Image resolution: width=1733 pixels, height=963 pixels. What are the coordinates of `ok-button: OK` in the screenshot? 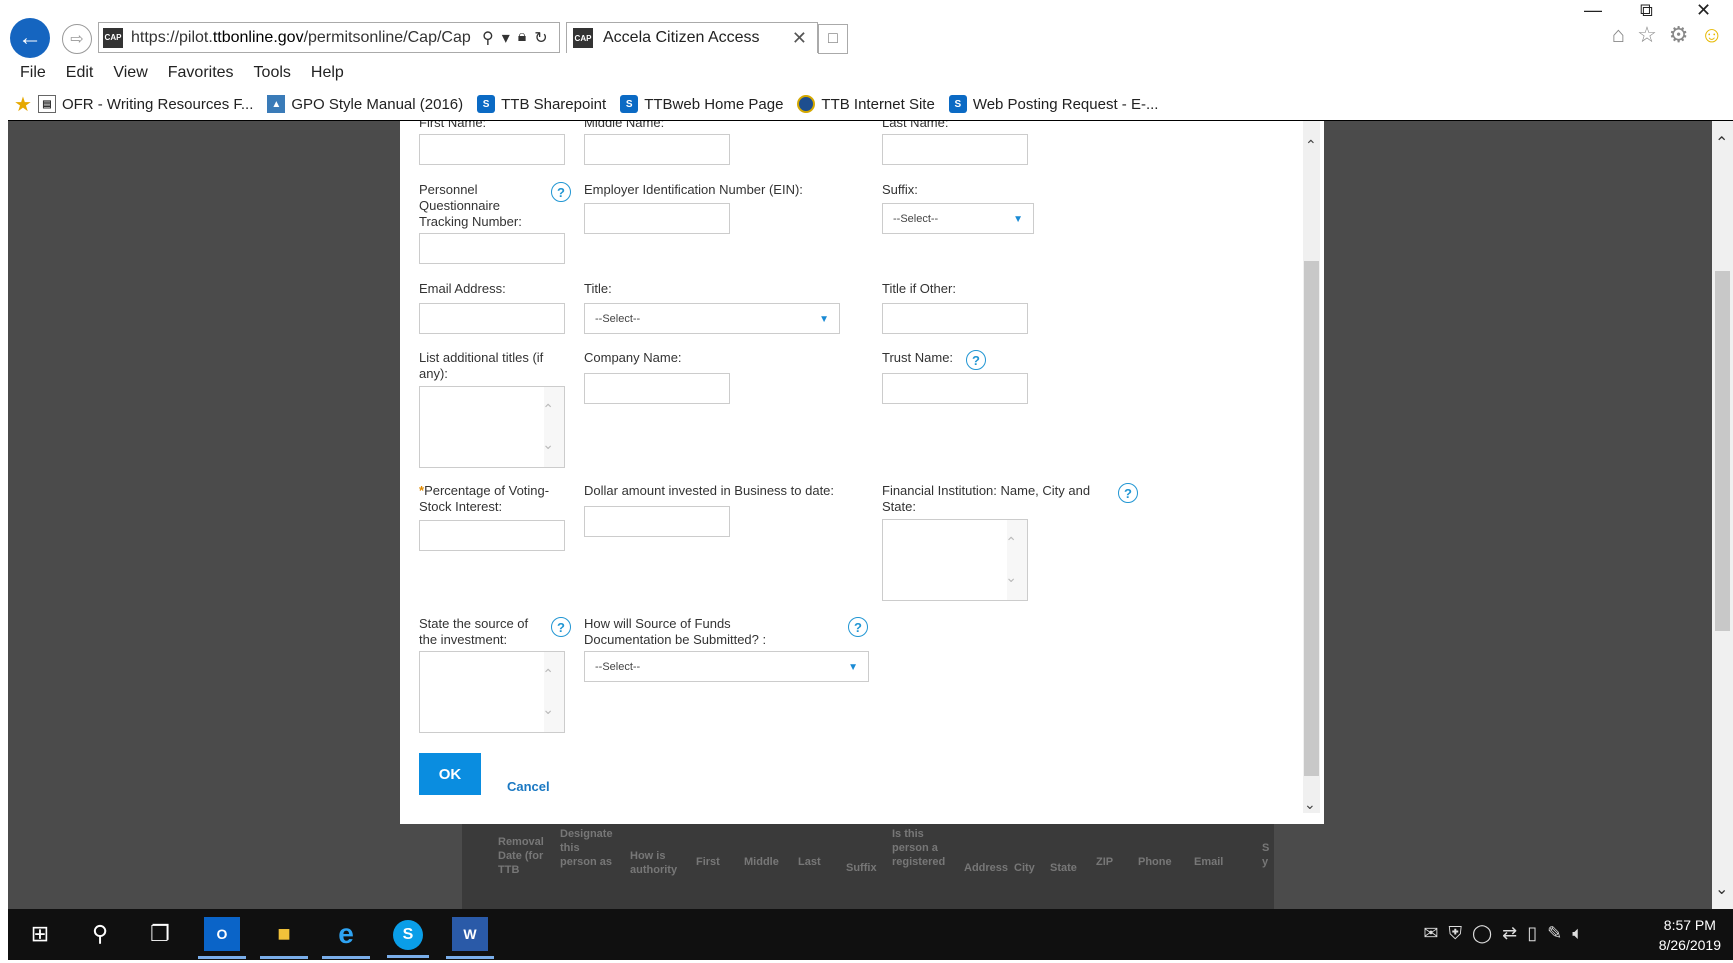 It's located at (450, 774).